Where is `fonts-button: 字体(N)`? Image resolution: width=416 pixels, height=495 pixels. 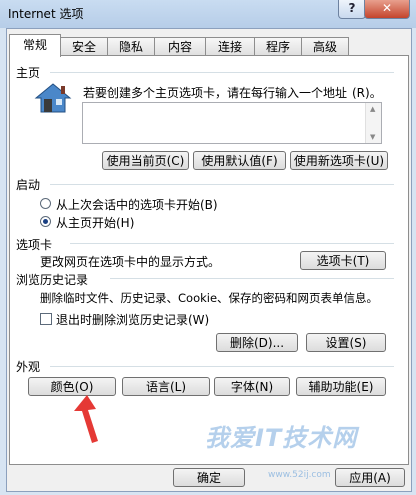 fonts-button: 字体(N) is located at coordinates (252, 386).